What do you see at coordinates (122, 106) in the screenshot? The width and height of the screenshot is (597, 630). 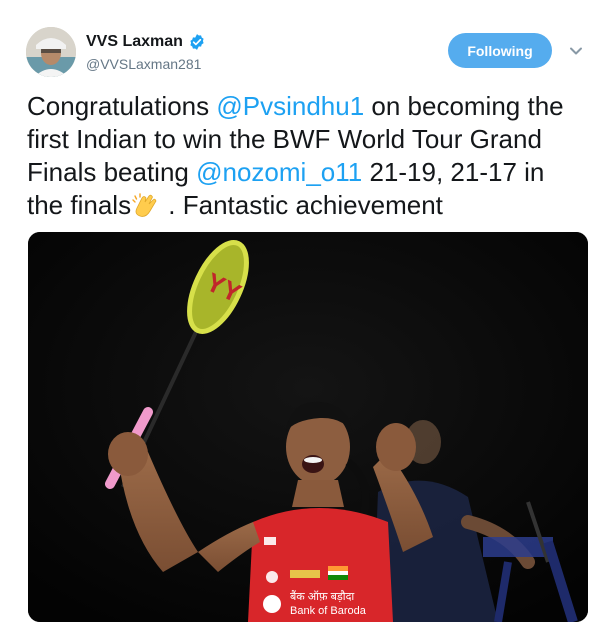 I see `tweet-text-part: Congratulations` at bounding box center [122, 106].